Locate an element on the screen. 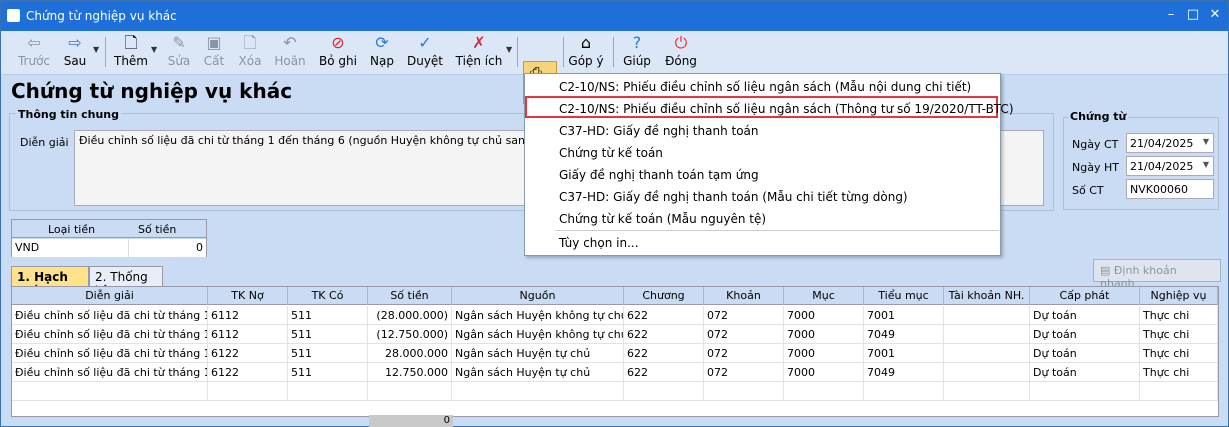 This screenshot has height=427, width=1229. minimize-icon: – is located at coordinates (1171, 15).